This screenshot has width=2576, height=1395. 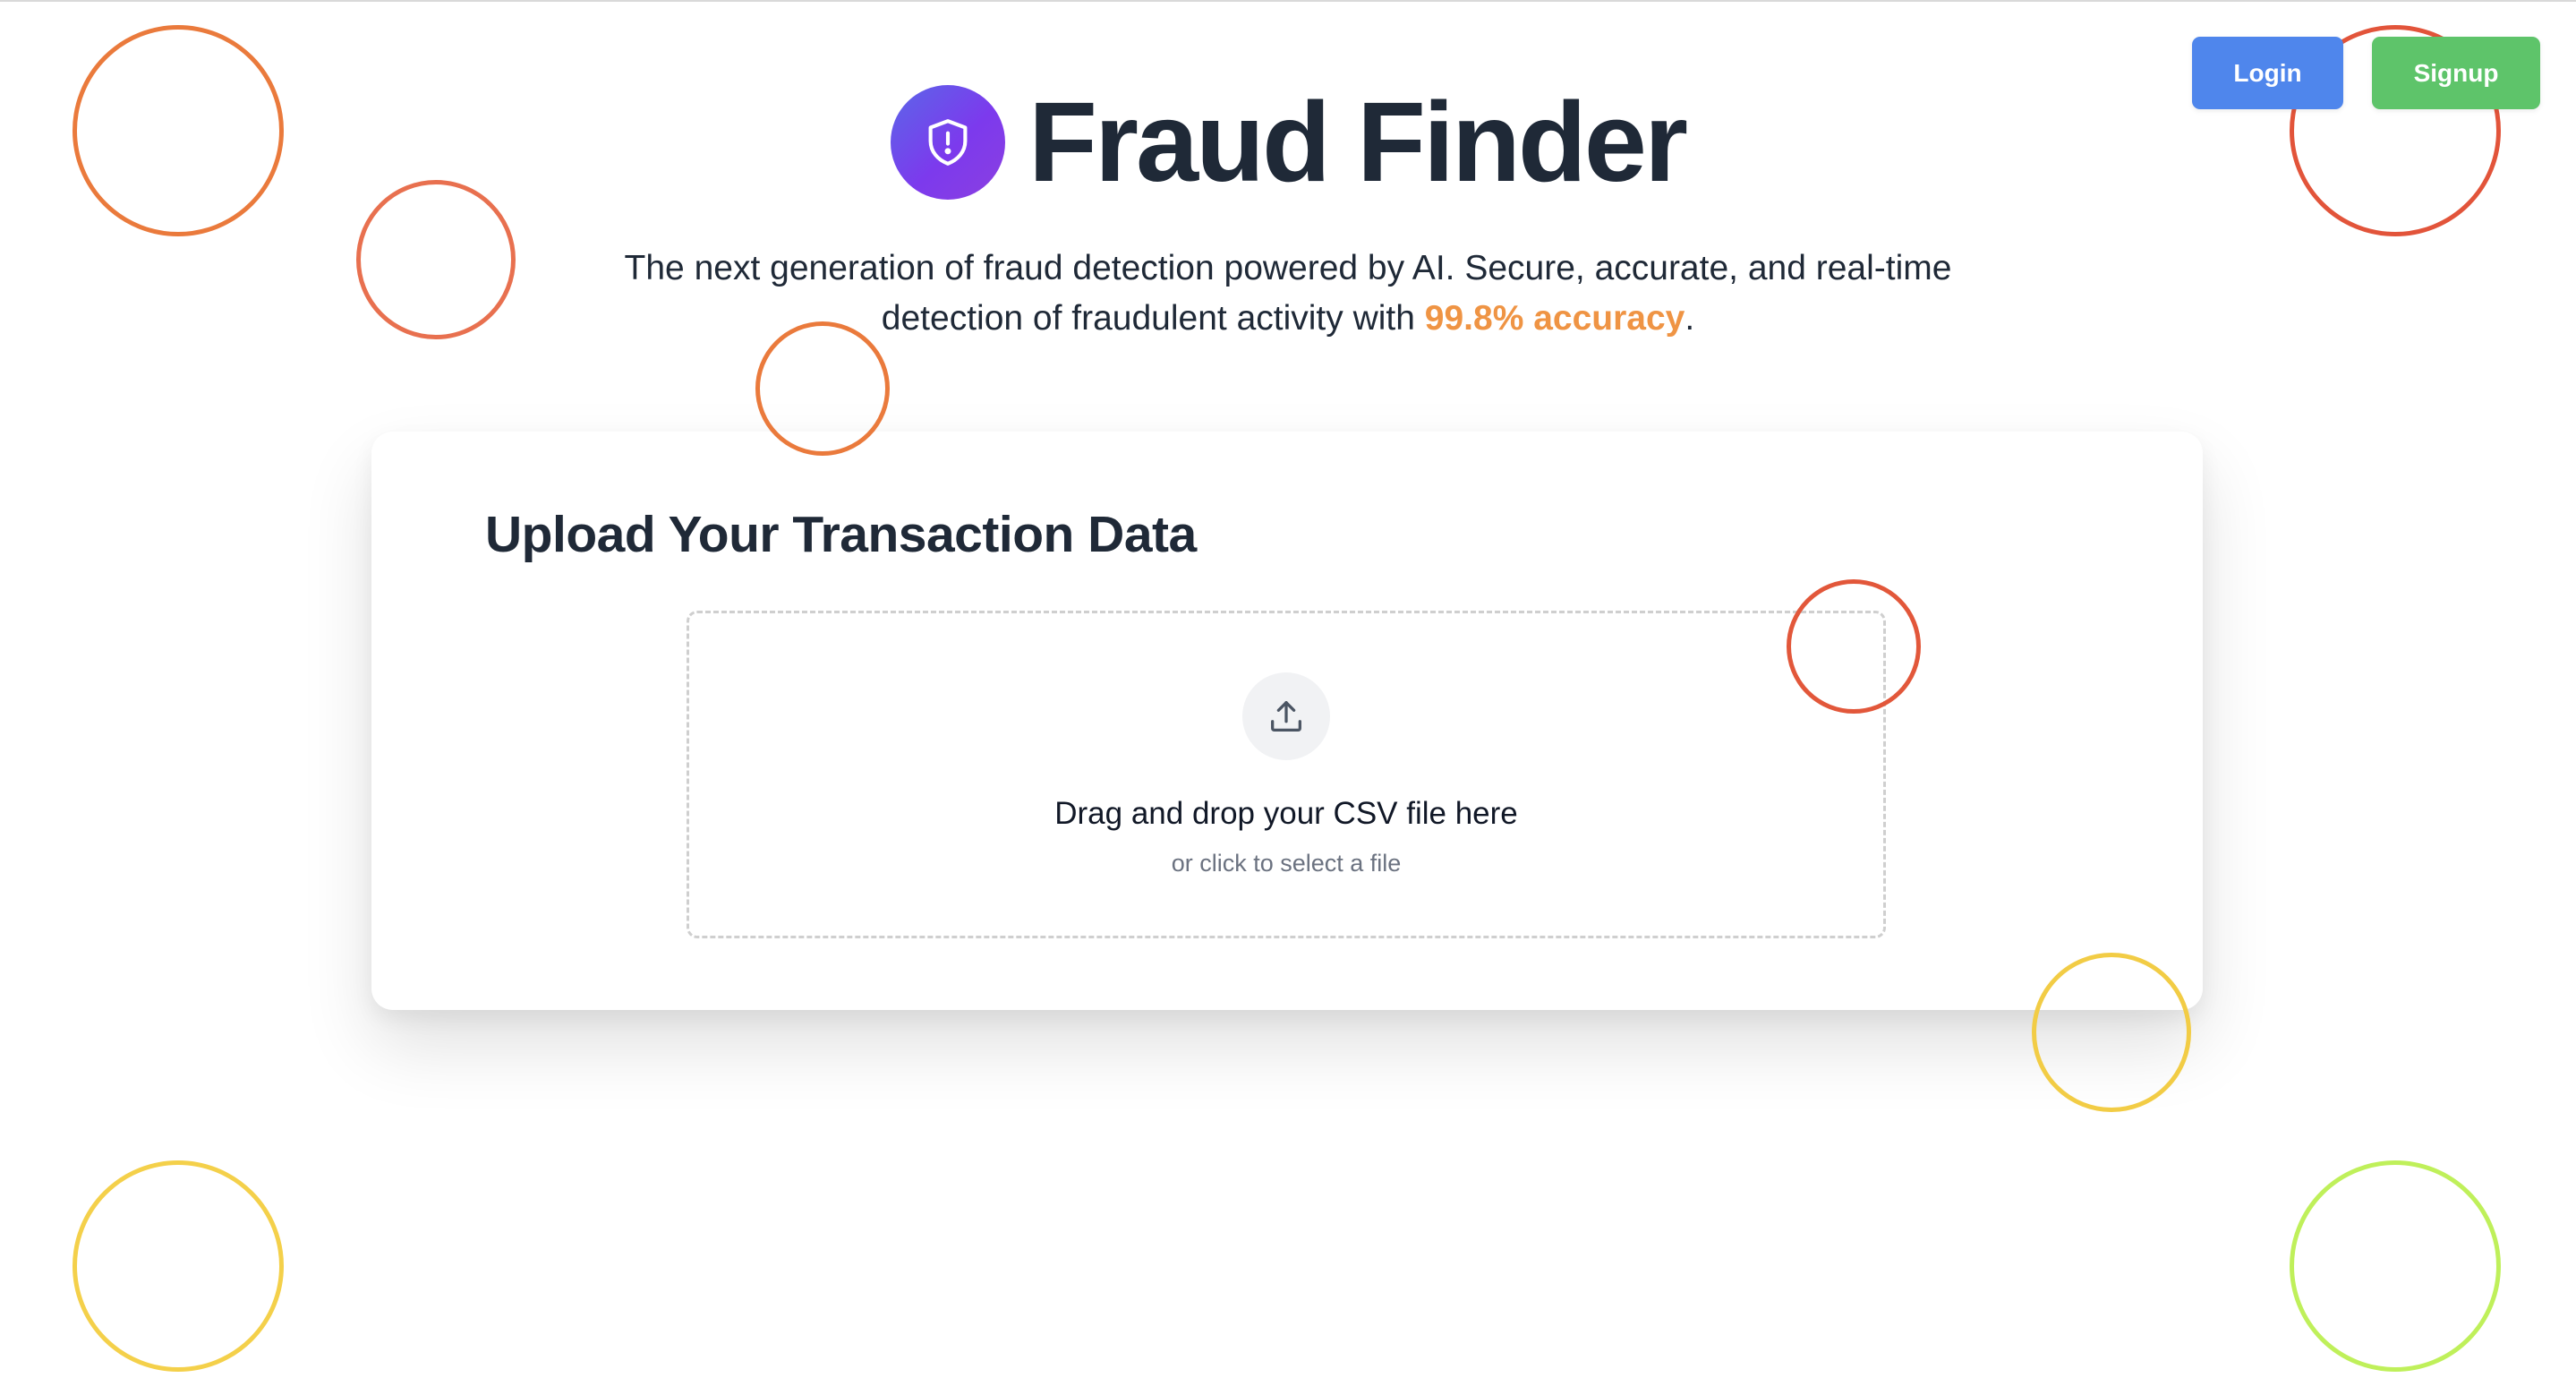 What do you see at coordinates (1358, 142) in the screenshot?
I see `app-title: Fraud Finder` at bounding box center [1358, 142].